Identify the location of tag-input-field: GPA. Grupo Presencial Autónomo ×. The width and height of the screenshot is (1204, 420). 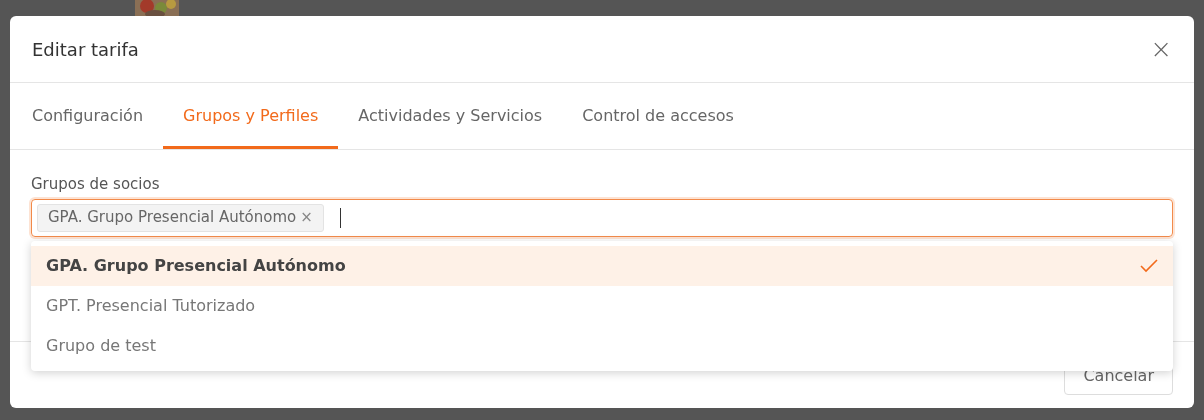
(602, 217).